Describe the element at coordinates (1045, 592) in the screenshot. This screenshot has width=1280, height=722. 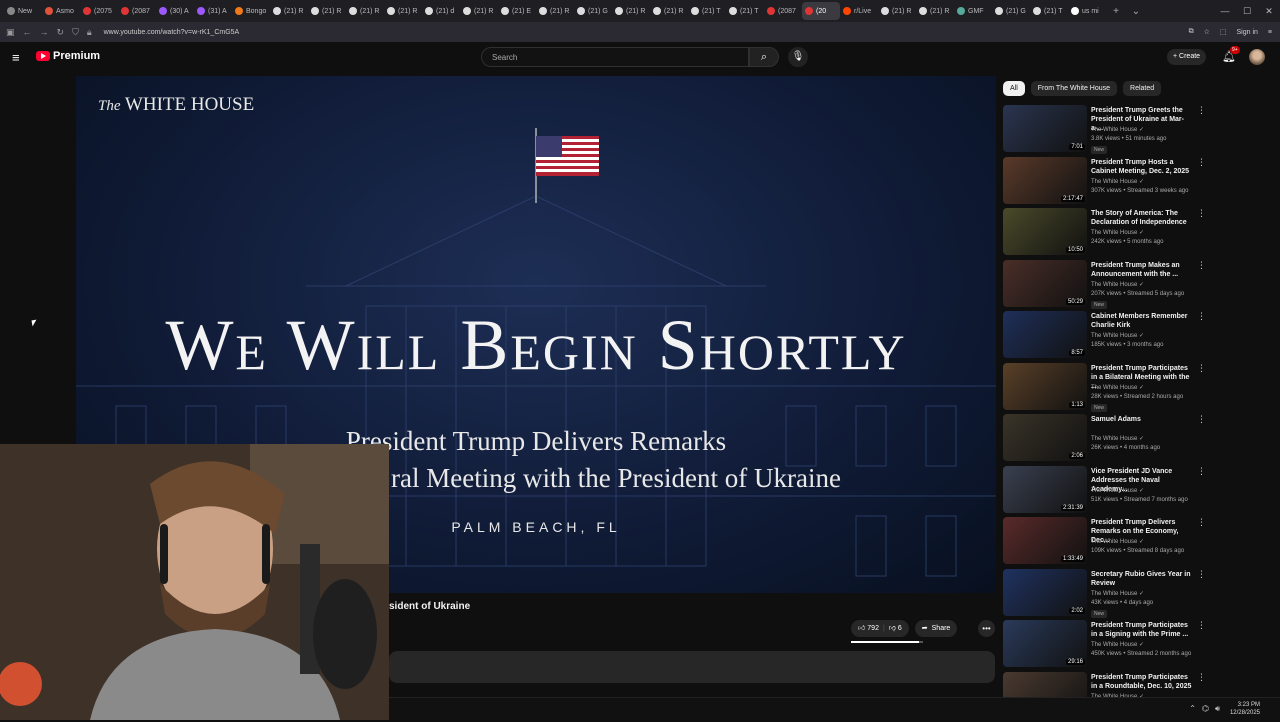
I see `video-thumbnail: 2:02` at that location.